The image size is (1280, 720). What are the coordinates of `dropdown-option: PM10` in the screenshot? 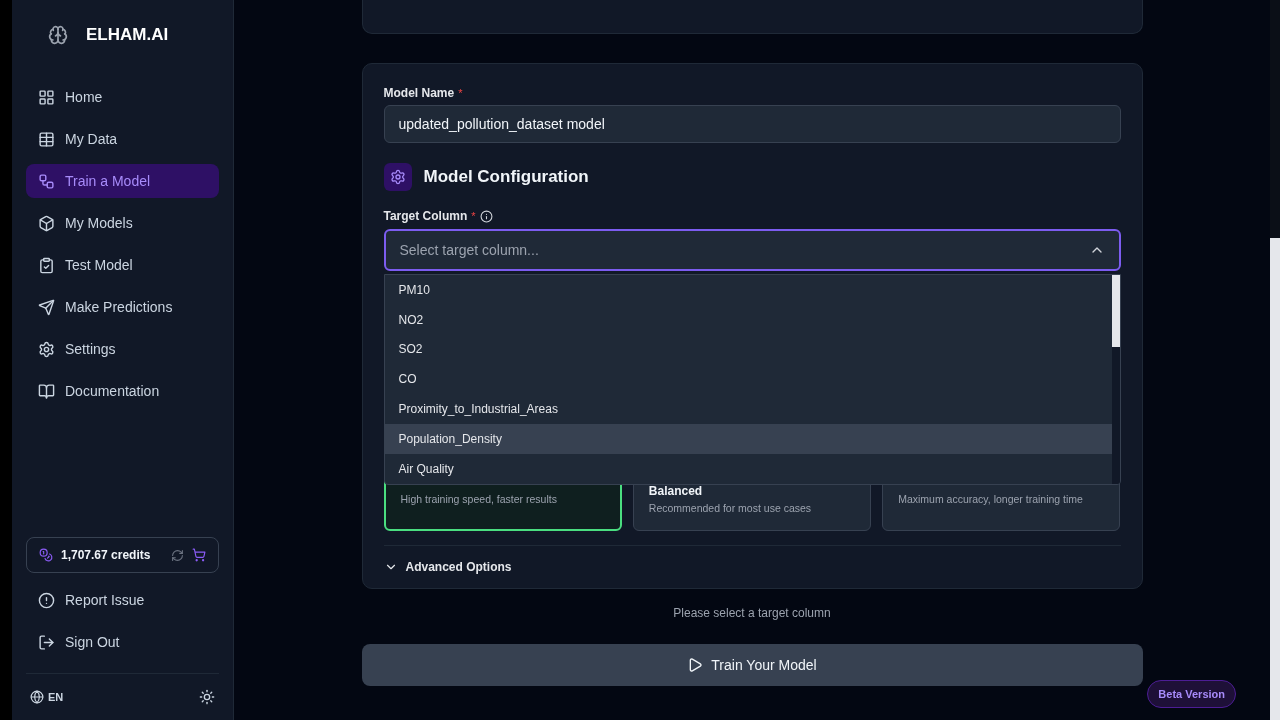 It's located at (748, 290).